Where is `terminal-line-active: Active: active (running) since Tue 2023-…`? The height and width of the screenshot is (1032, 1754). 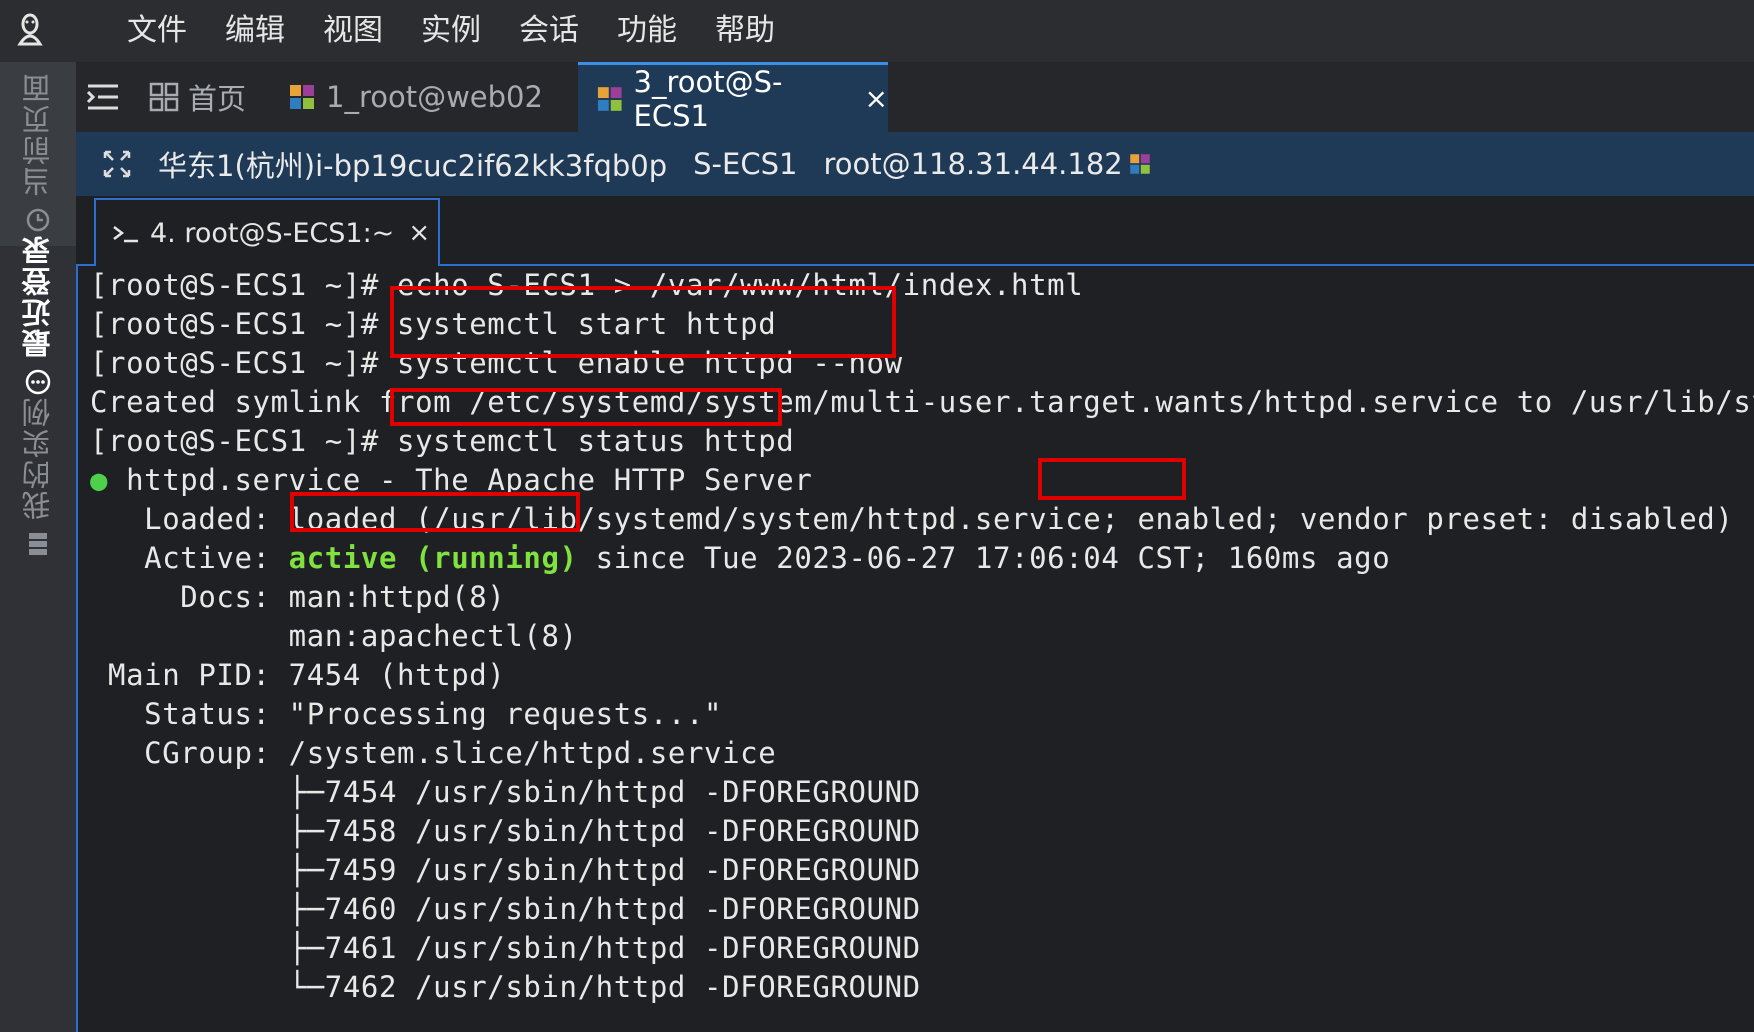 terminal-line-active: Active: active (running) since Tue 2023-… is located at coordinates (740, 558).